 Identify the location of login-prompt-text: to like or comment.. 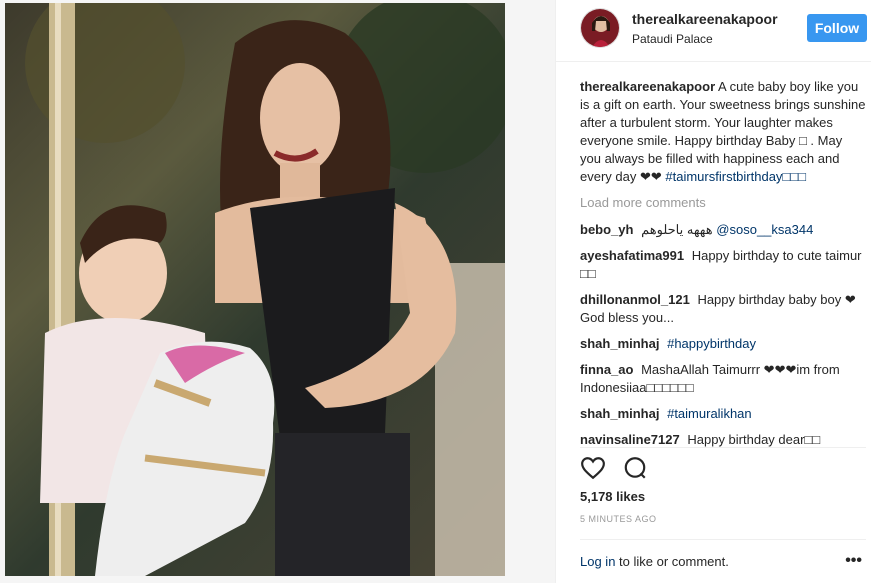
(672, 561).